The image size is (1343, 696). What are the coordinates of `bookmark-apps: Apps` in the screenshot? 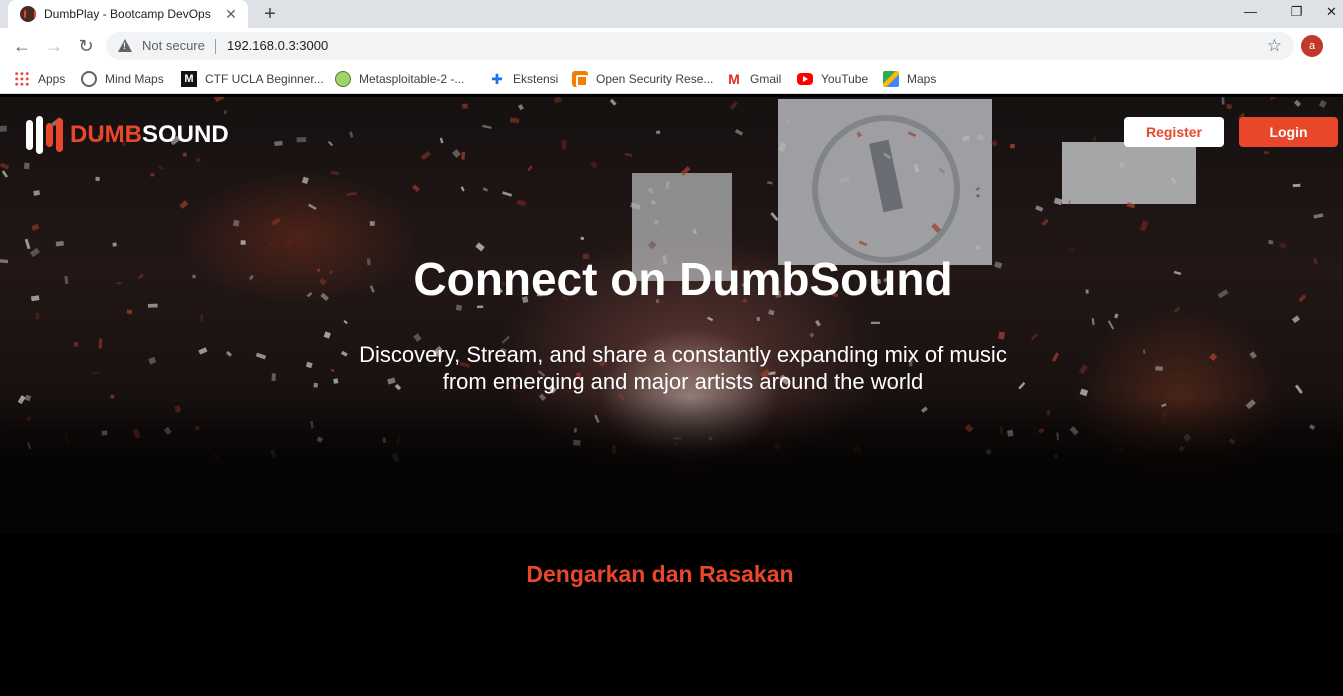 It's located at (39, 79).